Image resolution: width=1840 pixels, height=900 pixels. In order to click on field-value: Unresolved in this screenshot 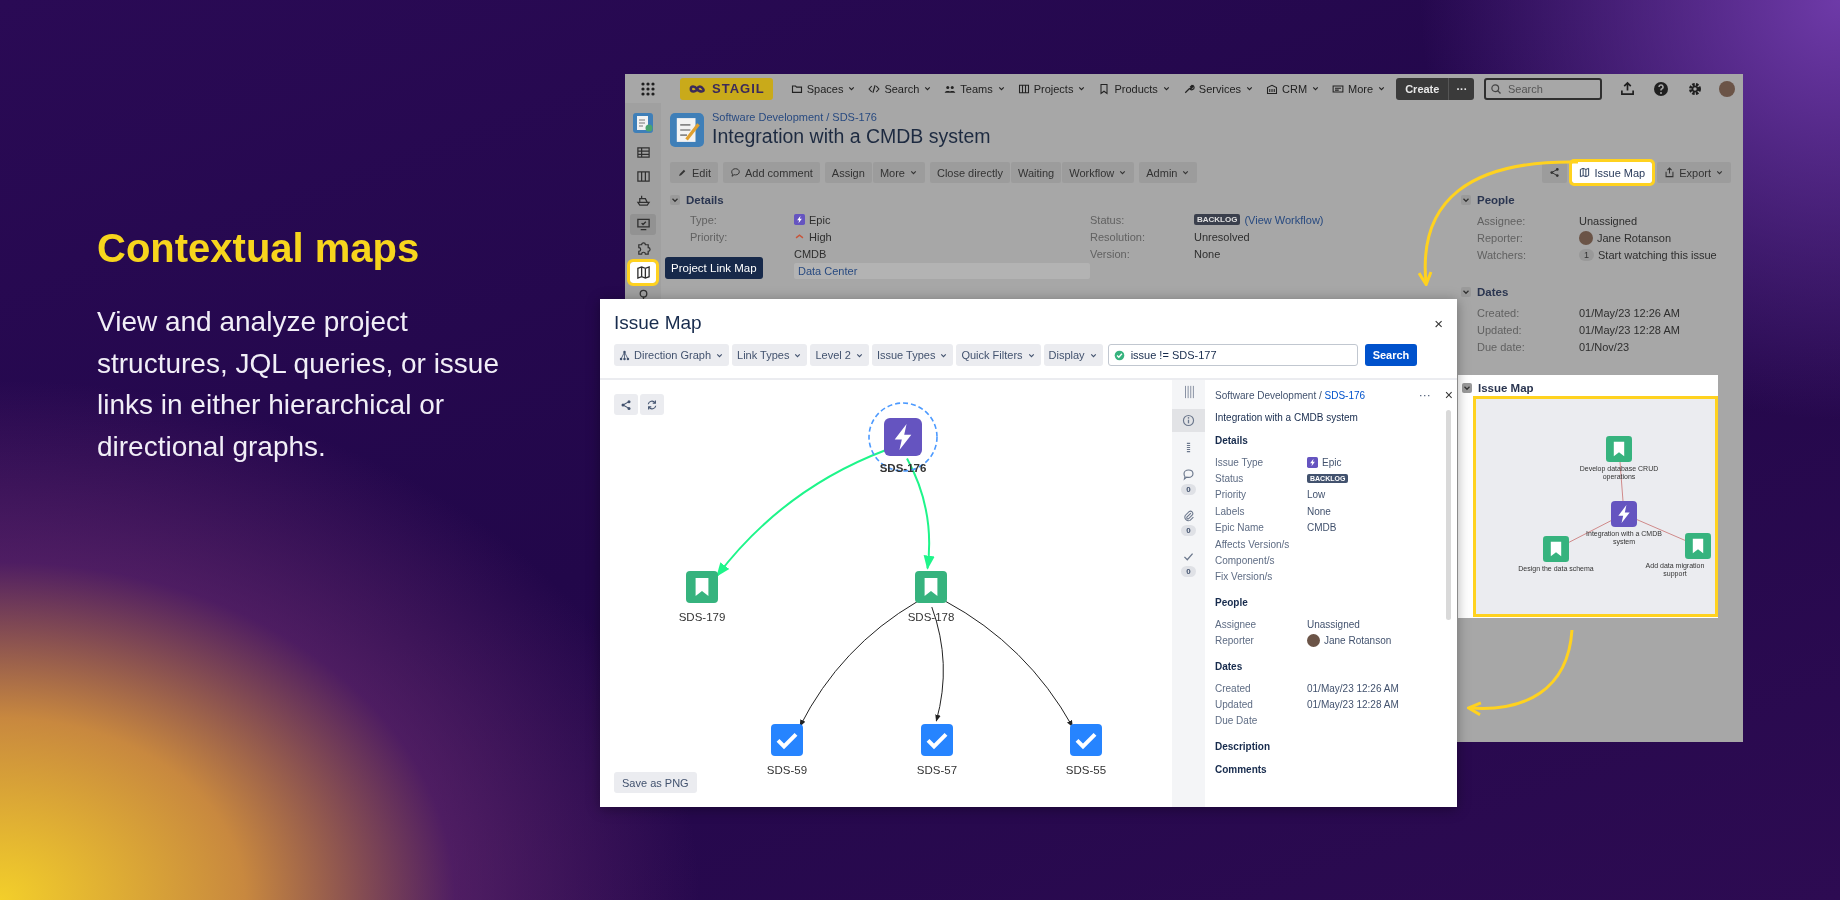, I will do `click(1222, 237)`.